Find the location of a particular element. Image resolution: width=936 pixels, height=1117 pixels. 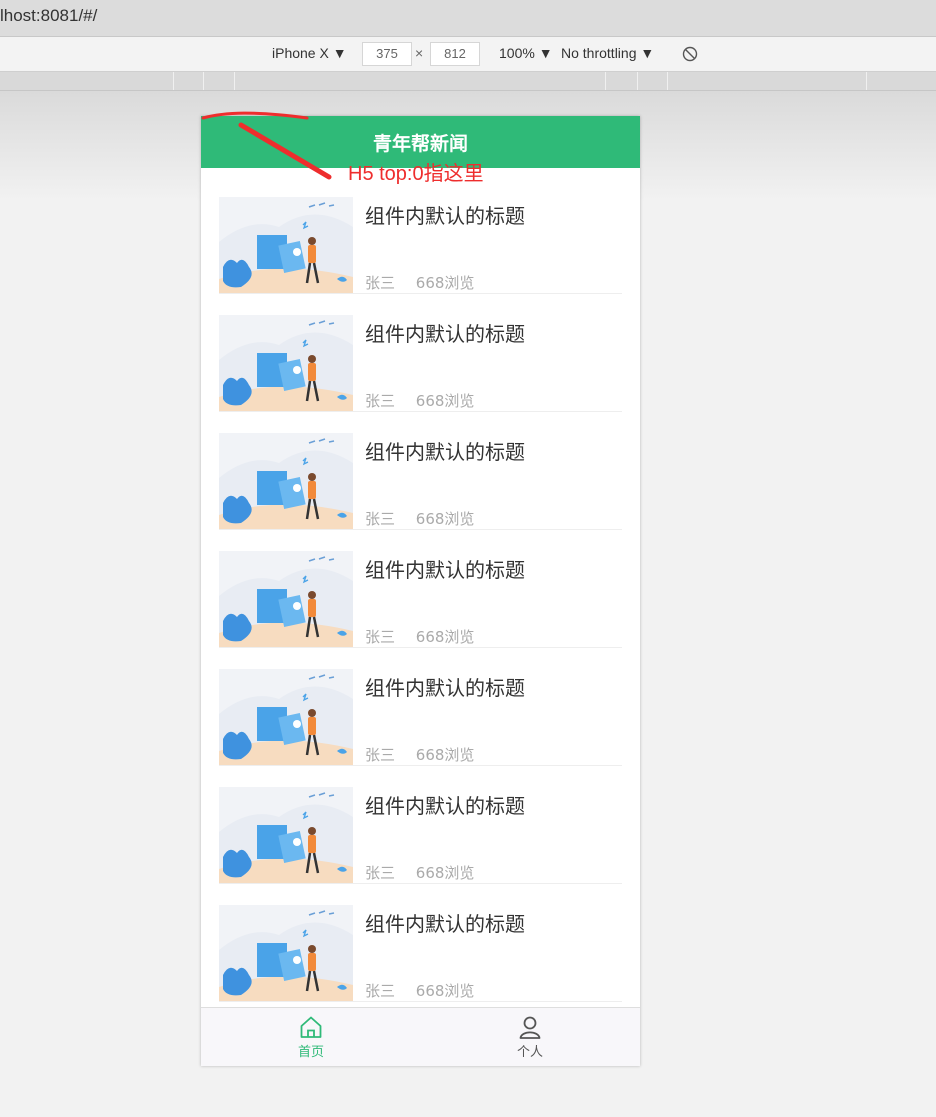

throttling-select: No throttling ▼ is located at coordinates (607, 53).